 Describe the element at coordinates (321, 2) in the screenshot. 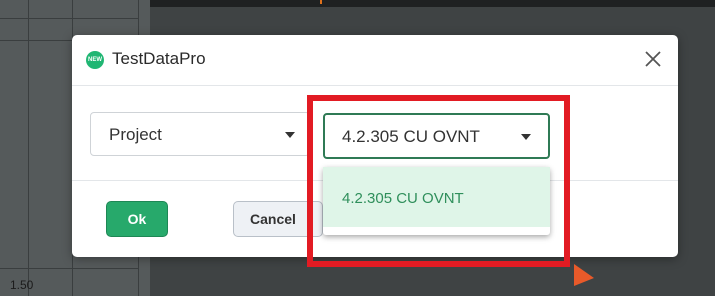

I see `background-accent-mark` at that location.